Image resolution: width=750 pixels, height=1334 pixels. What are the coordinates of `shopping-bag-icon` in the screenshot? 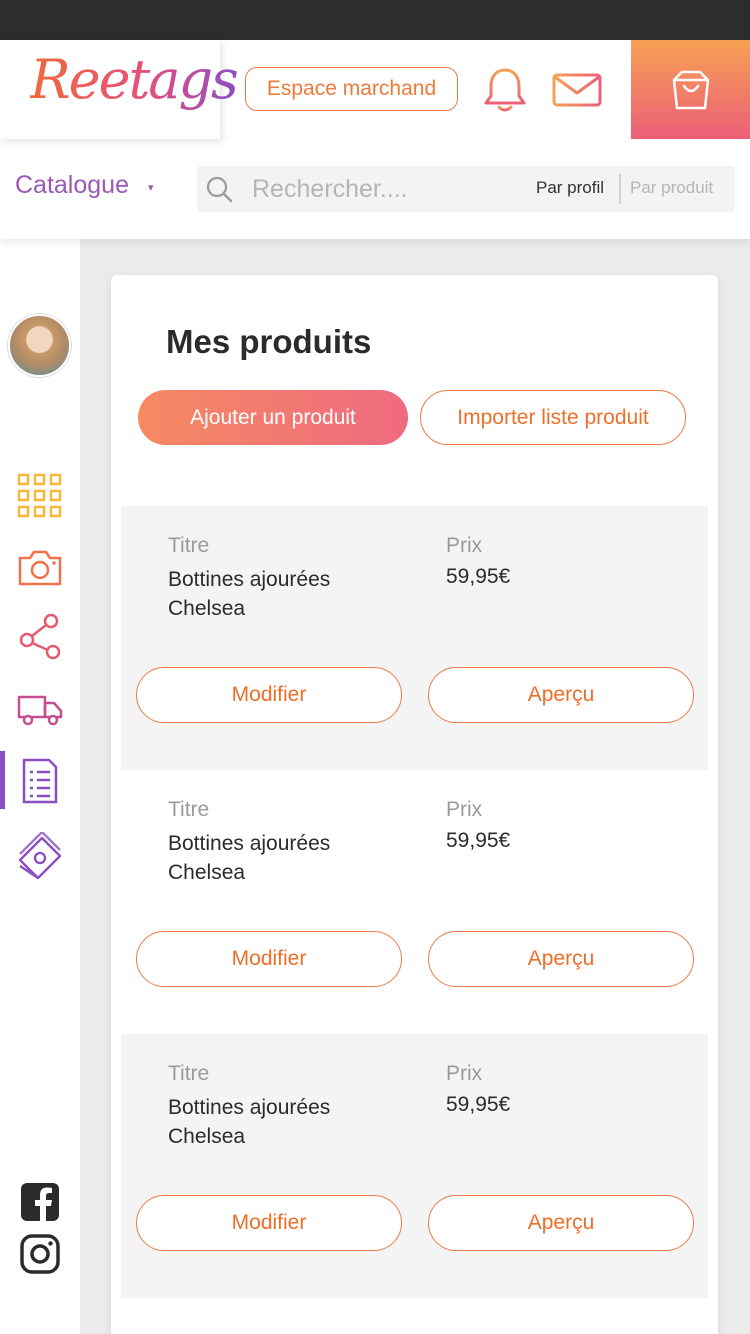 It's located at (690, 89).